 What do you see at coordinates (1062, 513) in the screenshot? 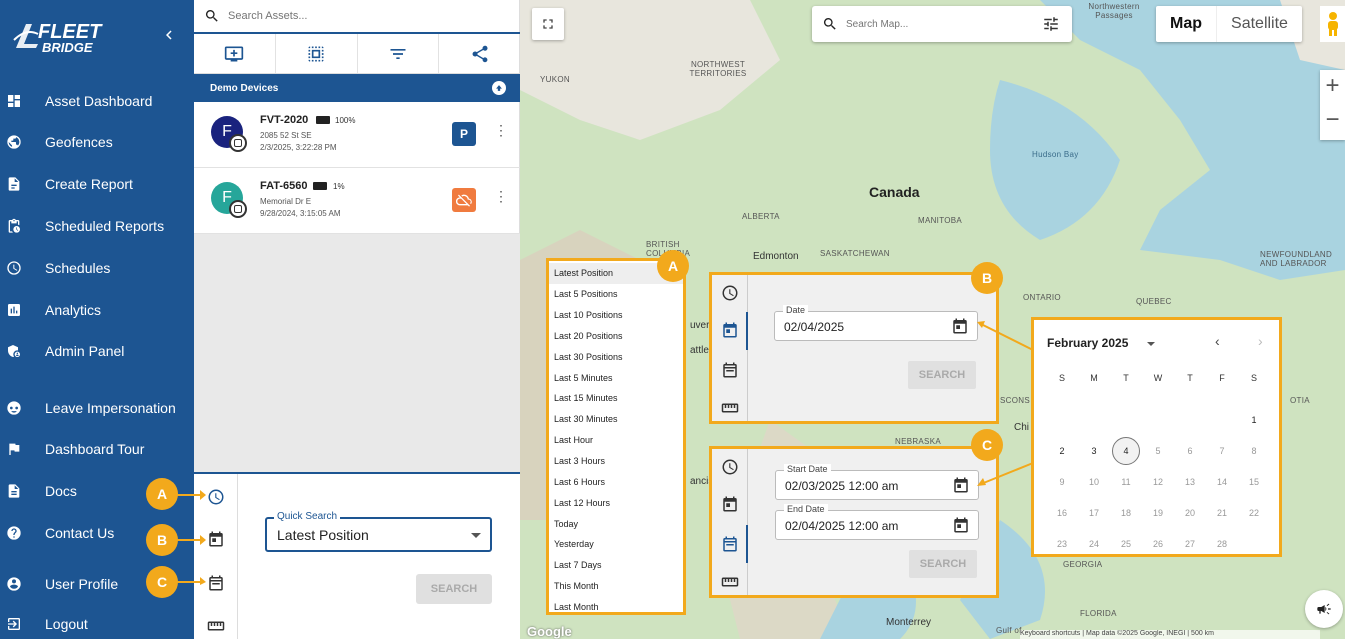
I see `calendar-day: 16` at bounding box center [1062, 513].